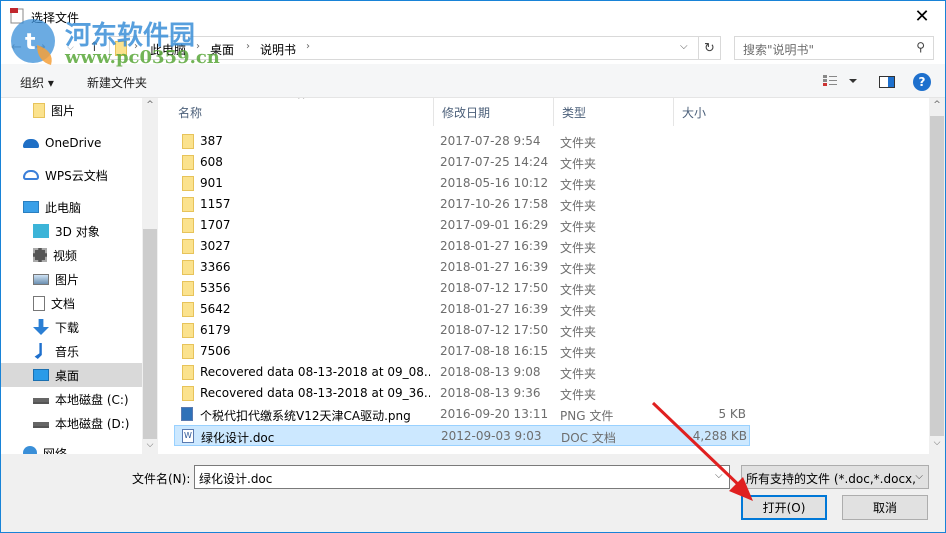  I want to click on file-row: 1157 2017-10-26 17:58 文件夹, so click(462, 204).